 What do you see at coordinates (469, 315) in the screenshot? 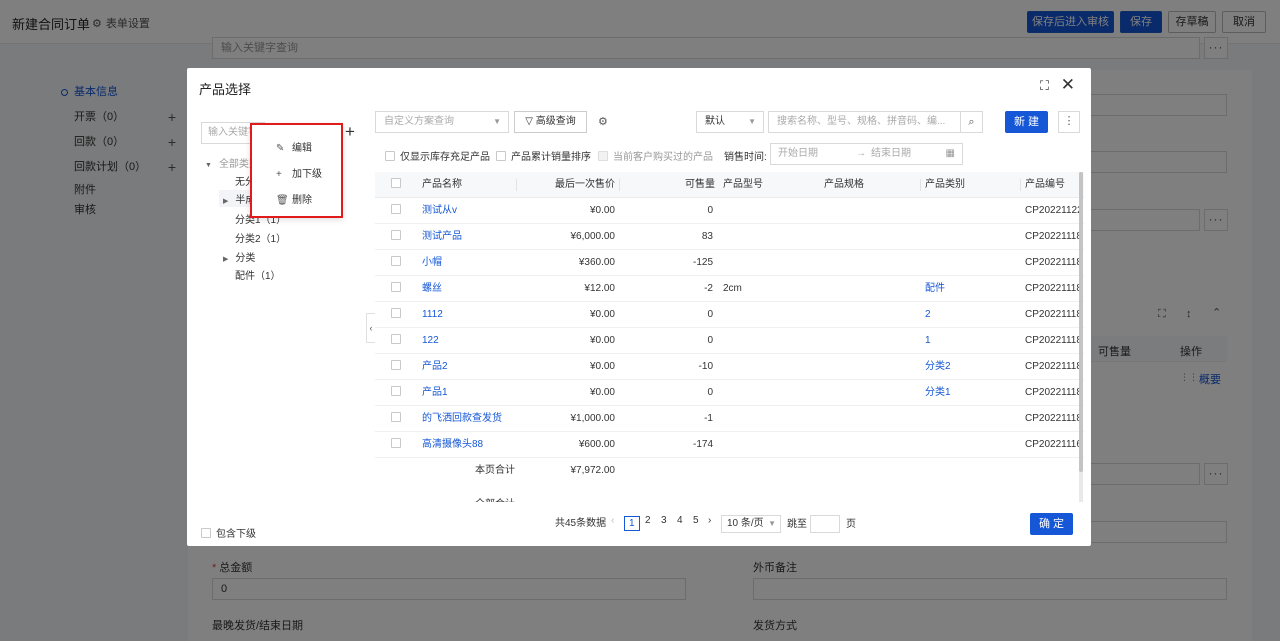
I see `product-name-link: 1112` at bounding box center [469, 315].